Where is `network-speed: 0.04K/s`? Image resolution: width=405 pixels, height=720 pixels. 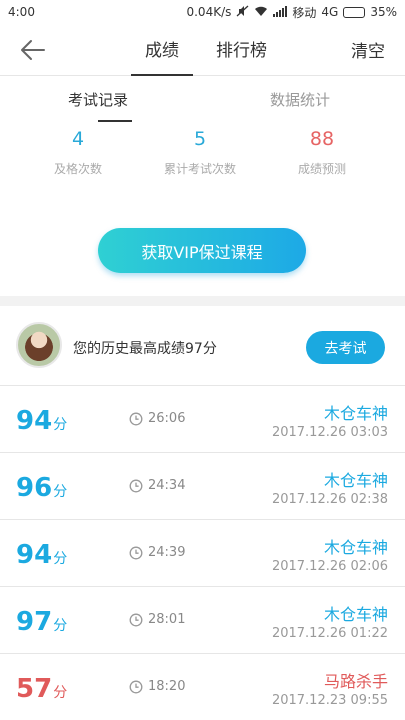
network-speed: 0.04K/s is located at coordinates (209, 12).